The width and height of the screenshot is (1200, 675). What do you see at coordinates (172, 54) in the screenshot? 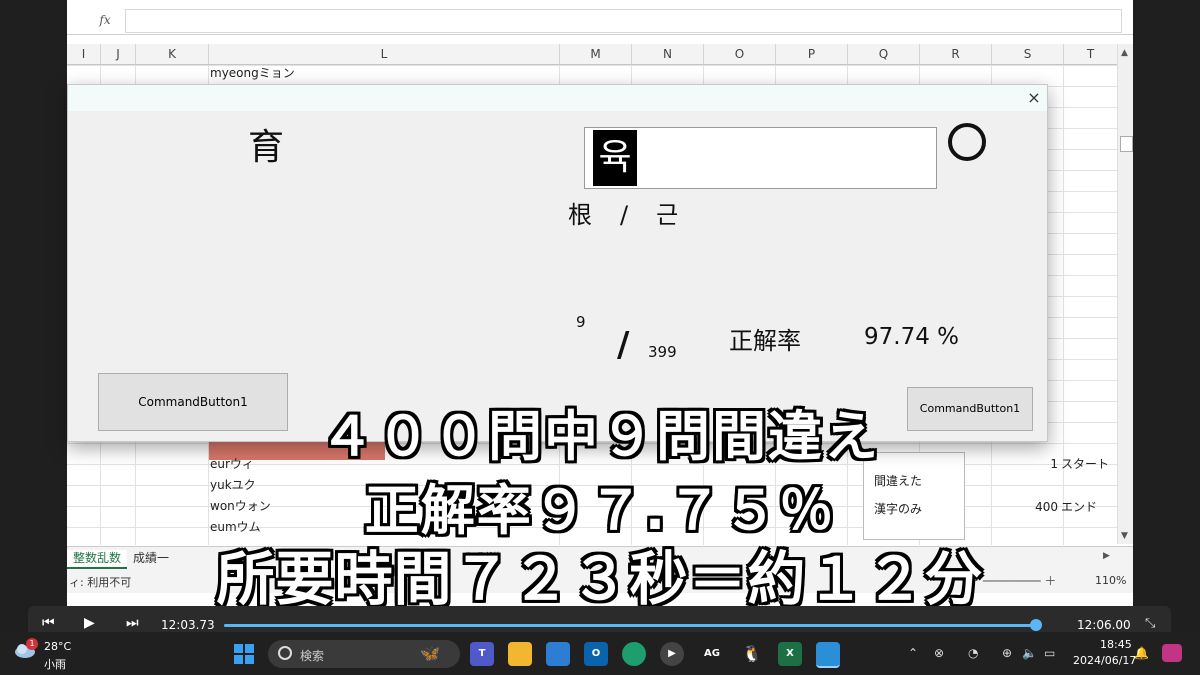
I see `column-header-k: K` at bounding box center [172, 54].